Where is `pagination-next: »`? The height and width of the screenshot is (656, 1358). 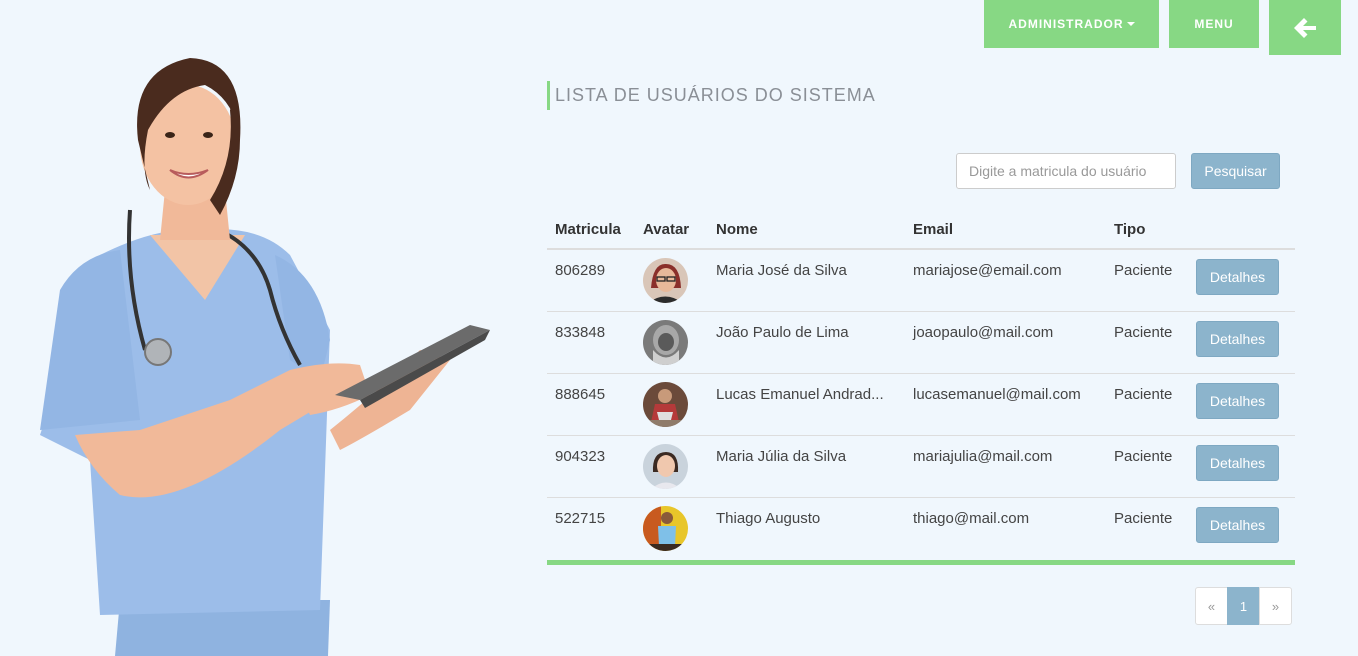 pagination-next: » is located at coordinates (1275, 606).